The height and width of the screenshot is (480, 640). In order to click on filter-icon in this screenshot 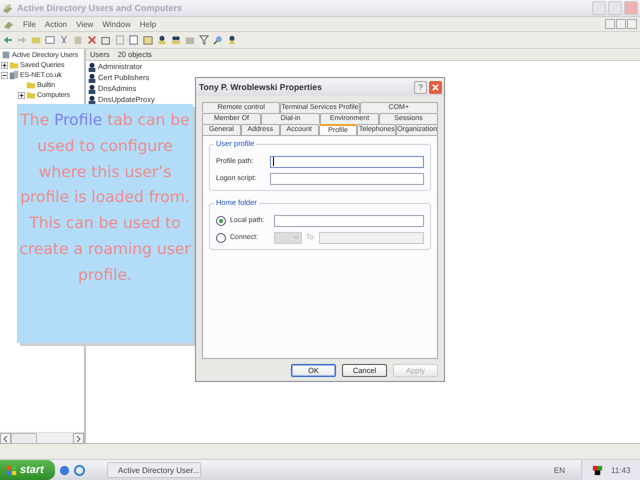, I will do `click(204, 40)`.